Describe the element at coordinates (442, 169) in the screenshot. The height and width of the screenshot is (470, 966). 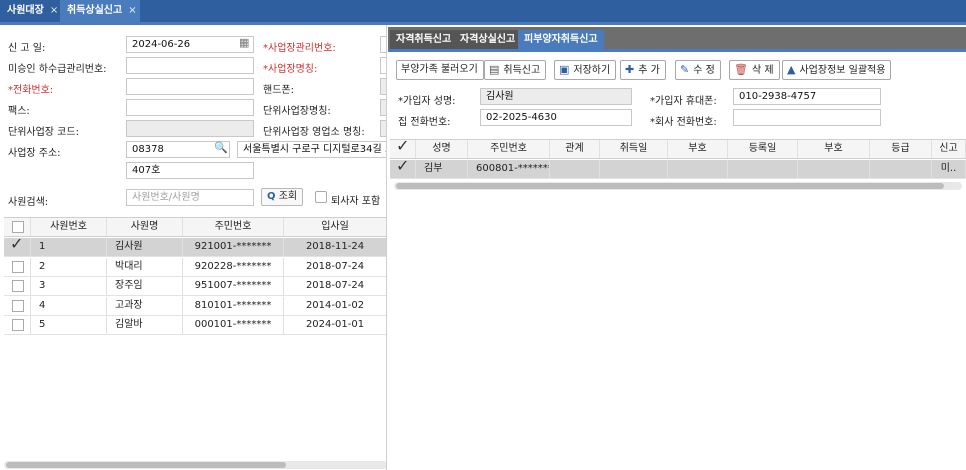
I see `cell-name: 김부` at that location.